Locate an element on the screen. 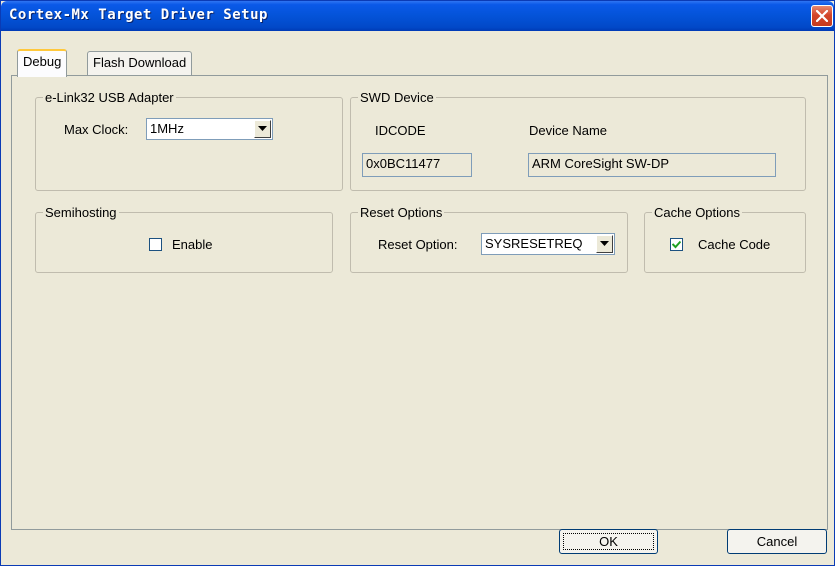 The height and width of the screenshot is (566, 835). tab-debug-label: Debug is located at coordinates (42, 61).